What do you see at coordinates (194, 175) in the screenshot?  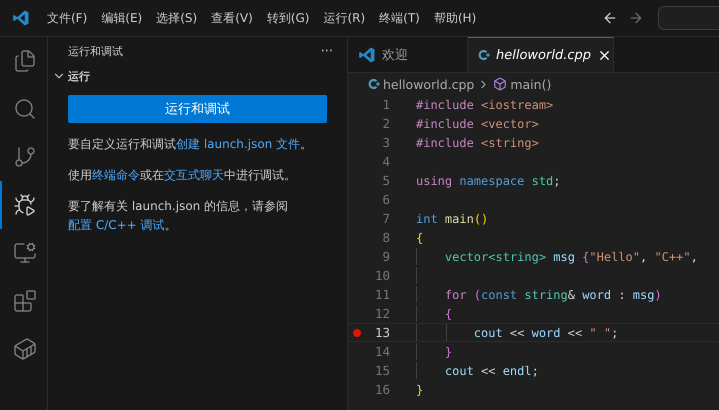 I see `link: 交互式聊天` at bounding box center [194, 175].